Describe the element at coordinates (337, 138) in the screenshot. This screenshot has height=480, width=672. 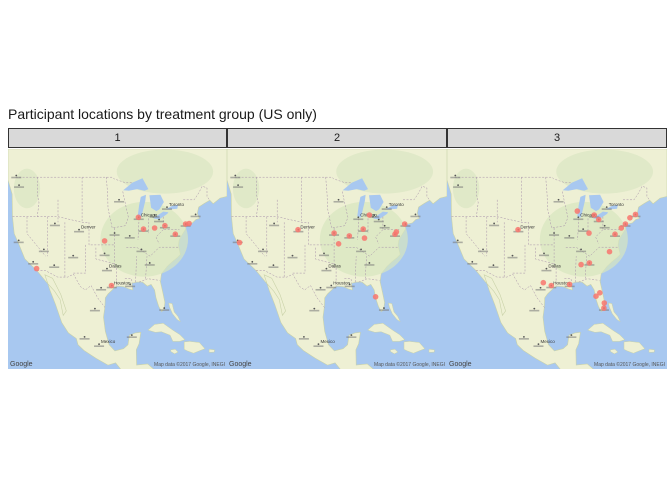
I see `facet-label-2: 2` at that location.